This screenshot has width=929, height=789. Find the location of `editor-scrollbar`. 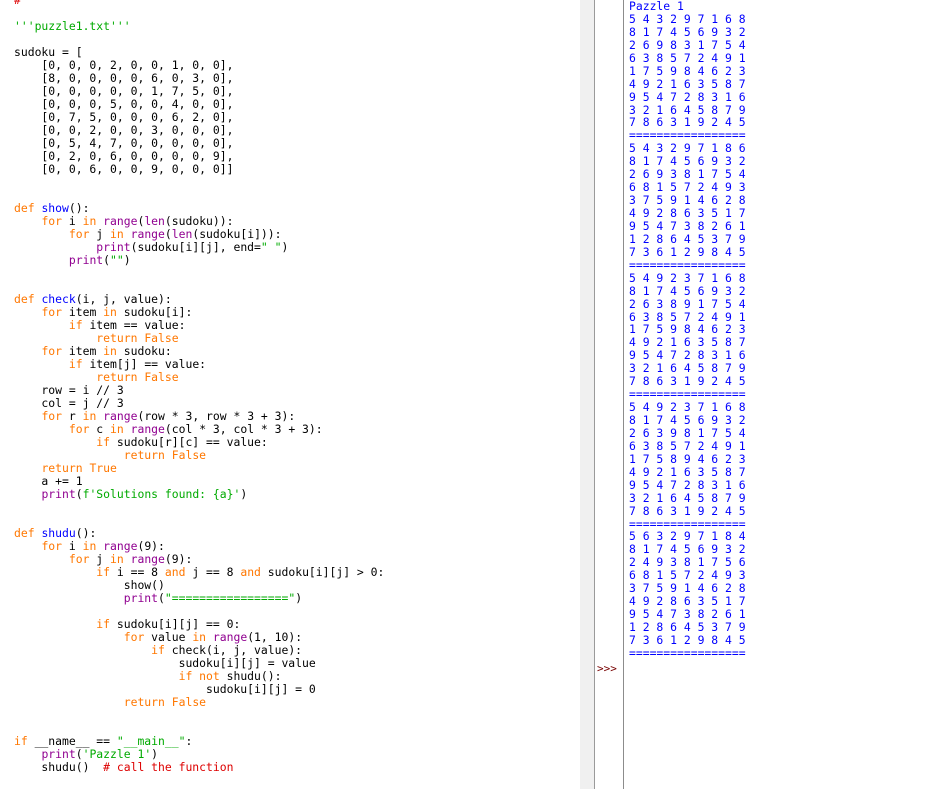

editor-scrollbar is located at coordinates (587, 394).